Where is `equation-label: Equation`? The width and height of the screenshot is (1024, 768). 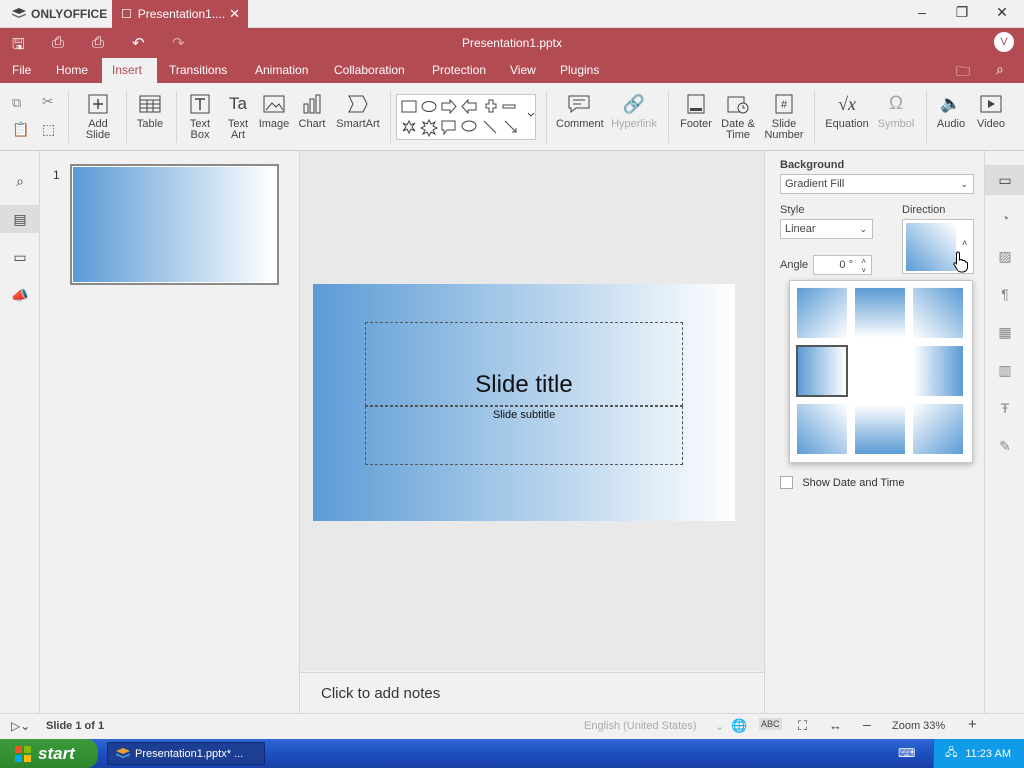 equation-label: Equation is located at coordinates (847, 124).